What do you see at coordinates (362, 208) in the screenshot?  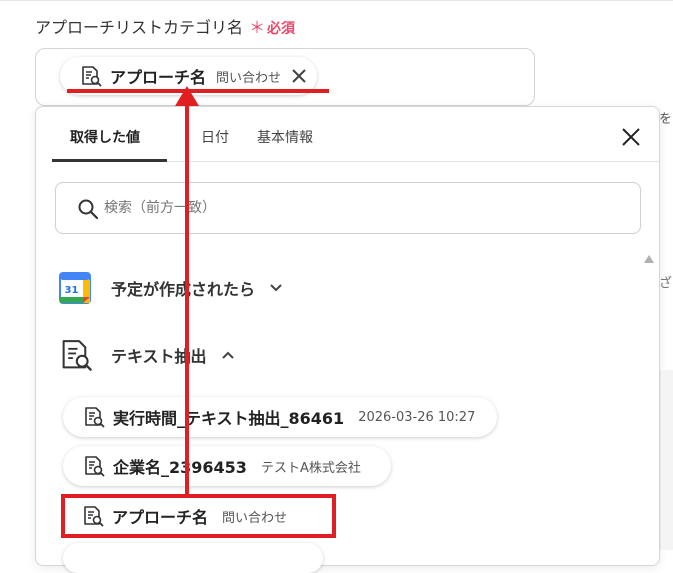 I see `search-input` at bounding box center [362, 208].